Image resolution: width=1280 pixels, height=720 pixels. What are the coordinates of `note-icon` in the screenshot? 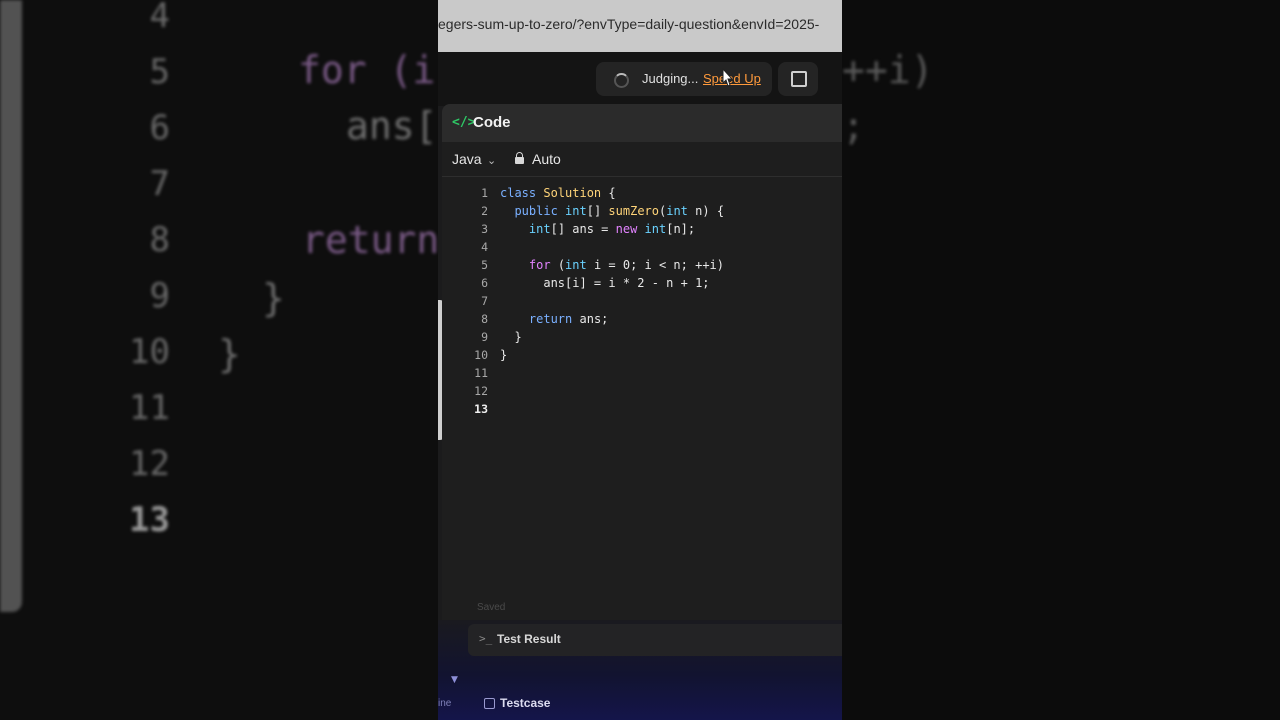 It's located at (799, 79).